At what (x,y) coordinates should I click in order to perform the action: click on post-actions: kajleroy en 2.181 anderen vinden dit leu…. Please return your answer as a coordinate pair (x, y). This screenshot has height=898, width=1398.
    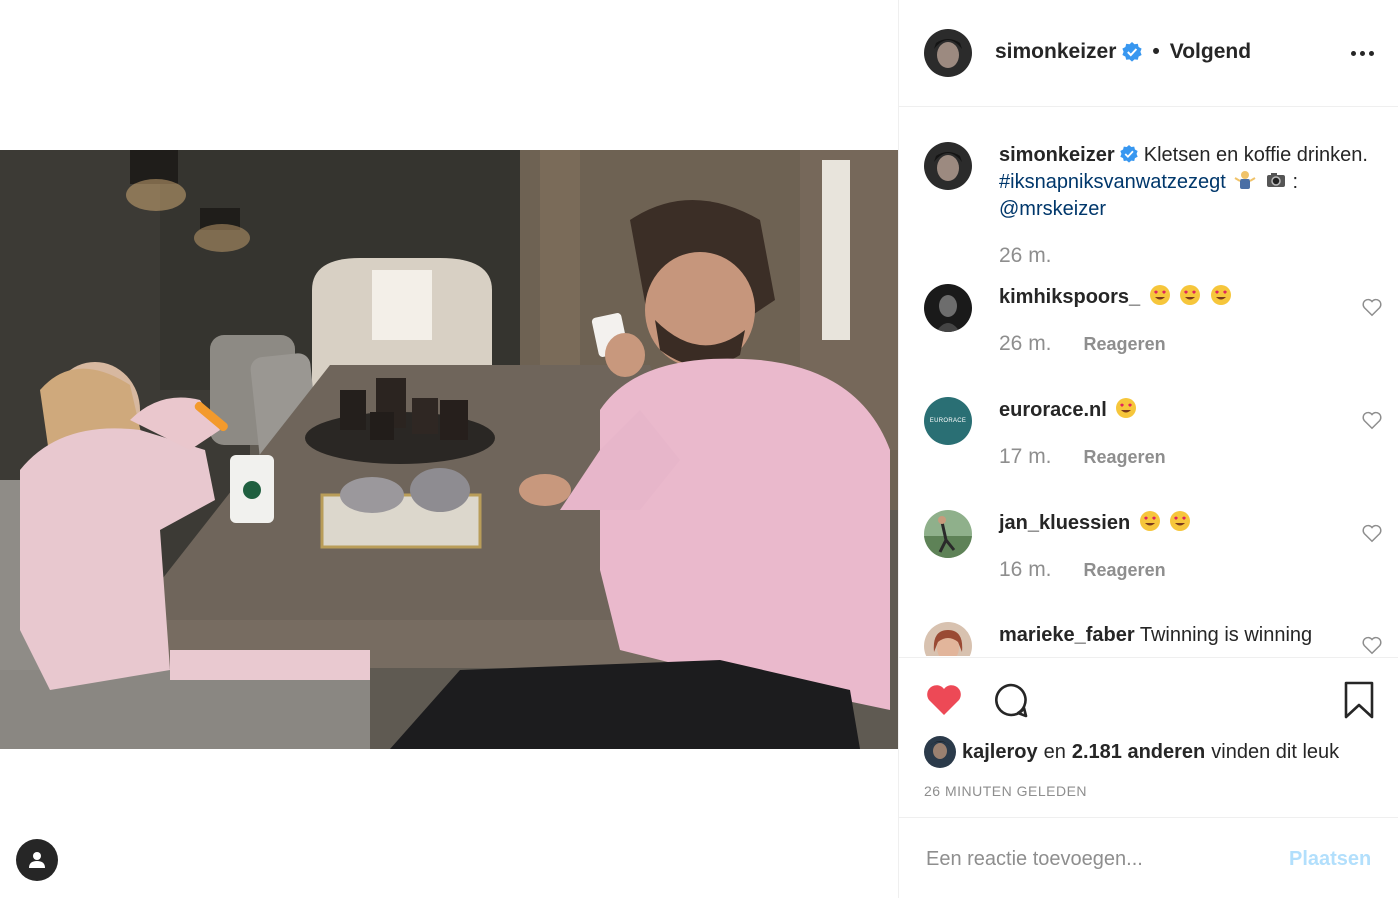
    Looking at the image, I should click on (1148, 737).